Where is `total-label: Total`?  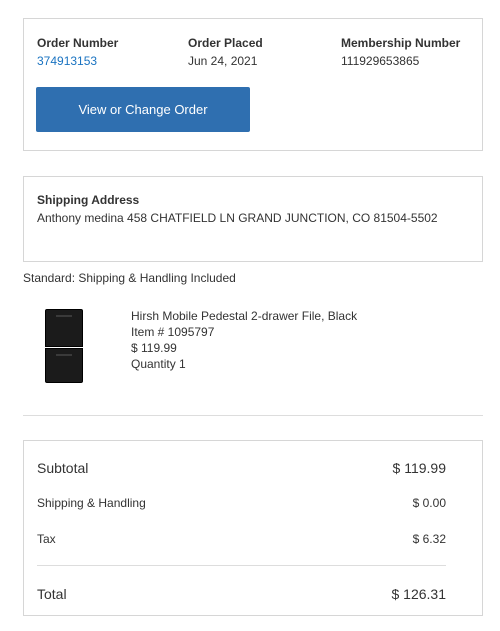
total-label: Total is located at coordinates (52, 594).